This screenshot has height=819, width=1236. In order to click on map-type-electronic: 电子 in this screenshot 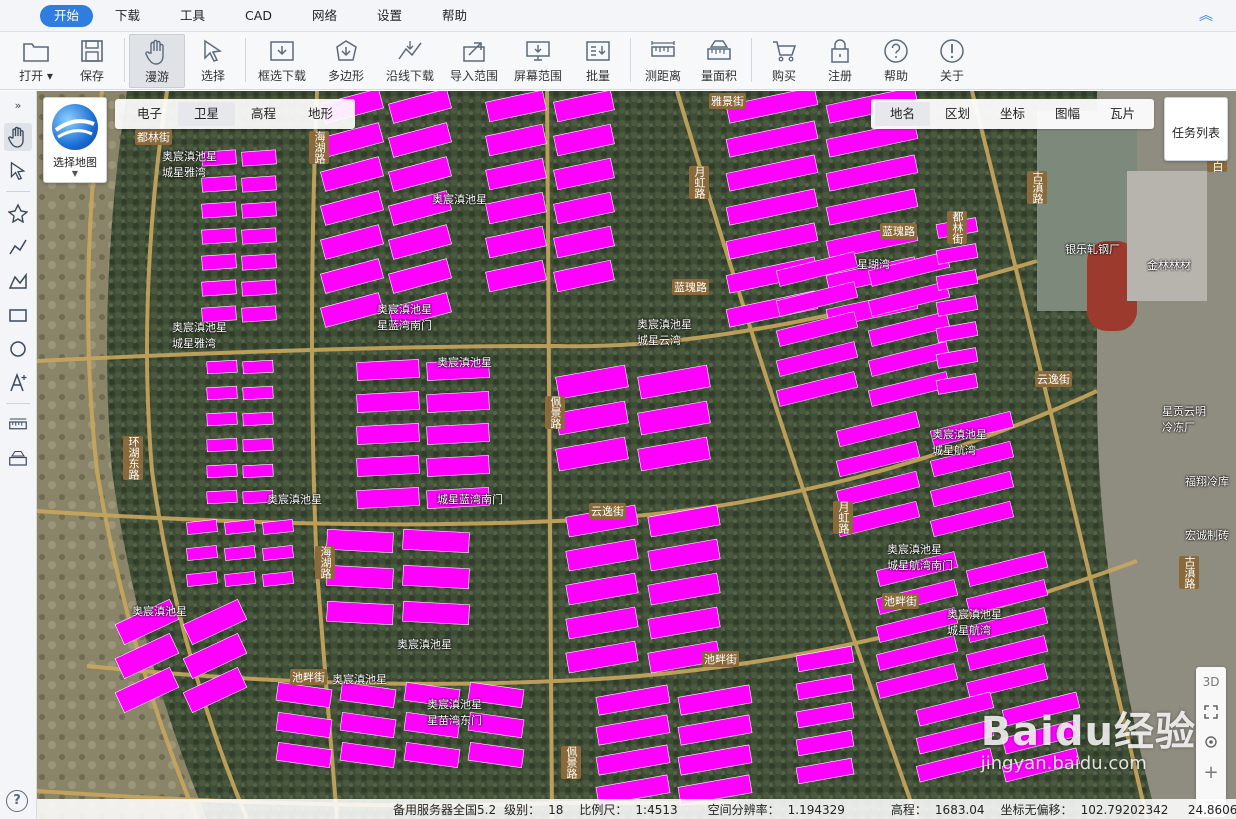, I will do `click(149, 114)`.